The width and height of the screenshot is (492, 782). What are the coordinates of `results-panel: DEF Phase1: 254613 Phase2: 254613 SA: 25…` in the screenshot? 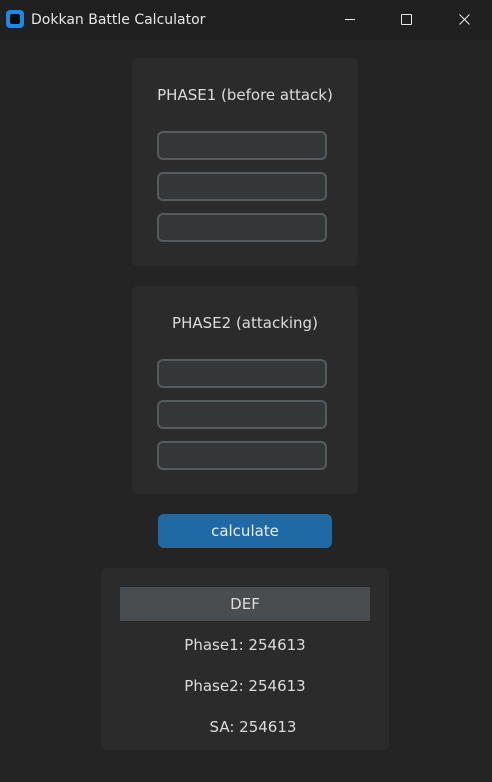 It's located at (245, 659).